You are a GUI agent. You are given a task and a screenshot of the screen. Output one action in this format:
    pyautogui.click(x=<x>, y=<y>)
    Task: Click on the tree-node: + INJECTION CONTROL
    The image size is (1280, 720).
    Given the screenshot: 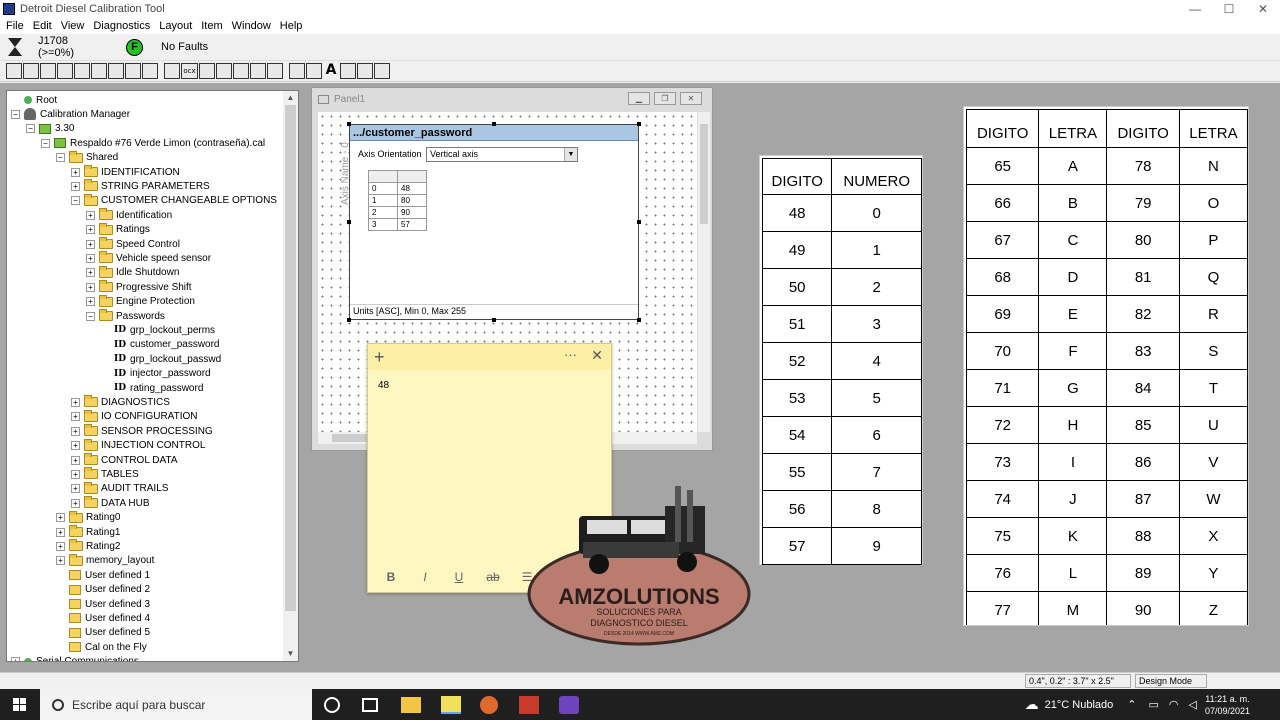 What is the action you would take?
    pyautogui.click(x=138, y=445)
    